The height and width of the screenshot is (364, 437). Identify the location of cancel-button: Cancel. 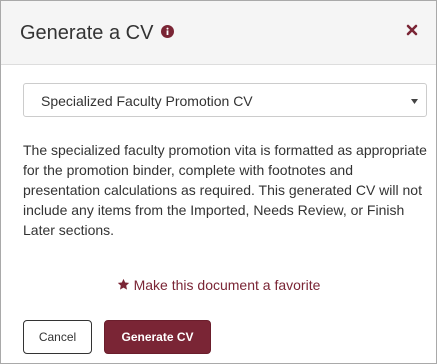
(57, 337).